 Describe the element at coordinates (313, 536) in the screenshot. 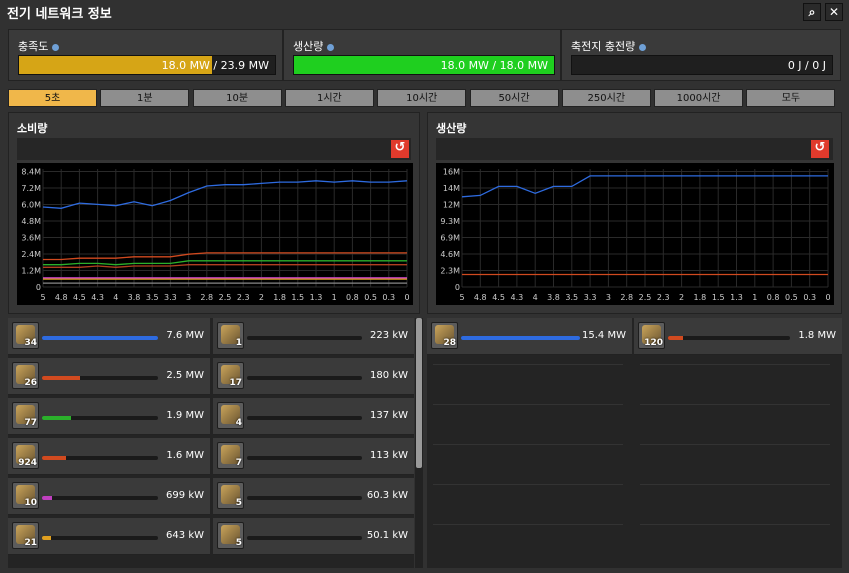

I see `list-item: 5 50.1 kW` at that location.